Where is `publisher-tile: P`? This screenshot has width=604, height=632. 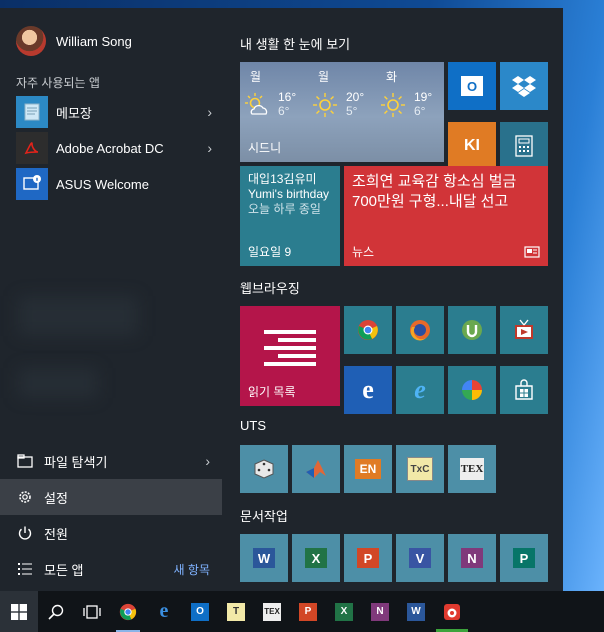
publisher-tile: P is located at coordinates (524, 558).